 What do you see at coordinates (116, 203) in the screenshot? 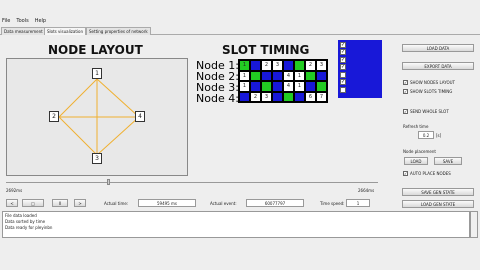
I see `actual-time-label: Actual time:` at bounding box center [116, 203].